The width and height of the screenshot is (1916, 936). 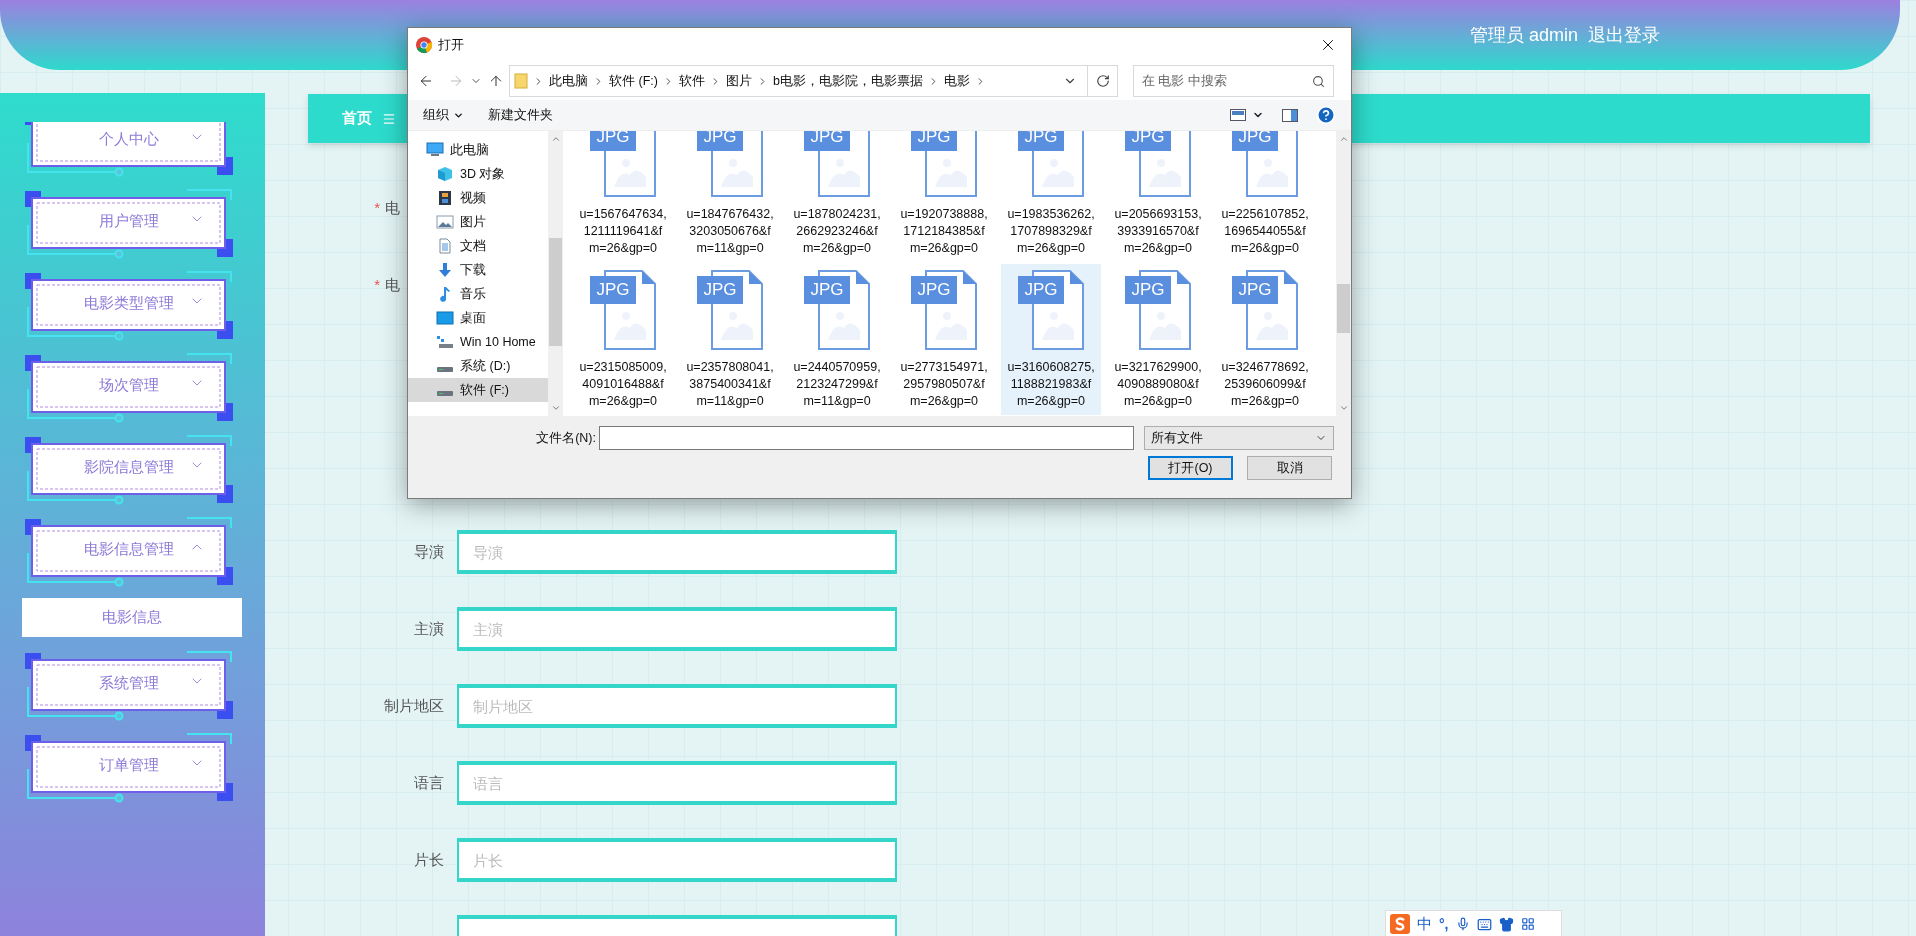 What do you see at coordinates (1424, 924) in the screenshot?
I see `input-mode-toggle: 中` at bounding box center [1424, 924].